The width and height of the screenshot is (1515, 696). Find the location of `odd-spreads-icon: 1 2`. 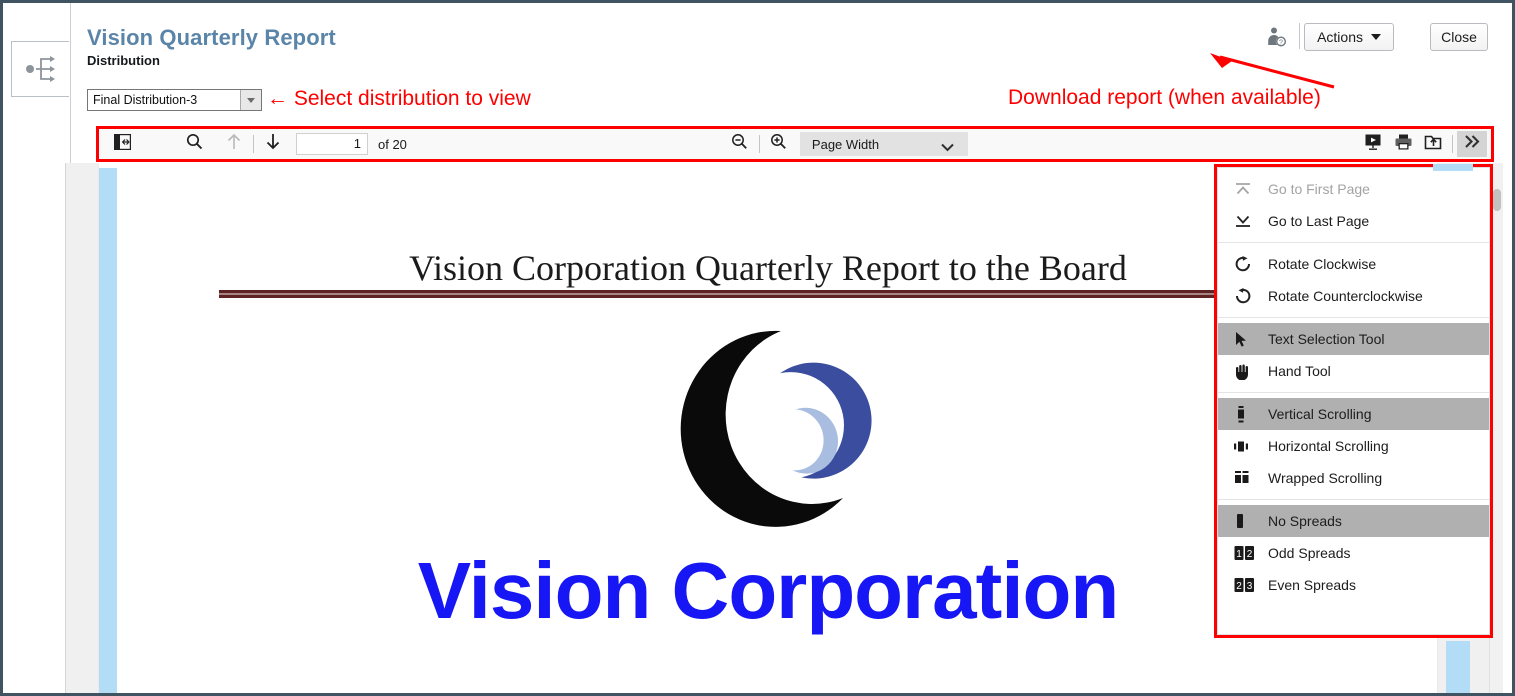

odd-spreads-icon: 1 2 is located at coordinates (1248, 553).